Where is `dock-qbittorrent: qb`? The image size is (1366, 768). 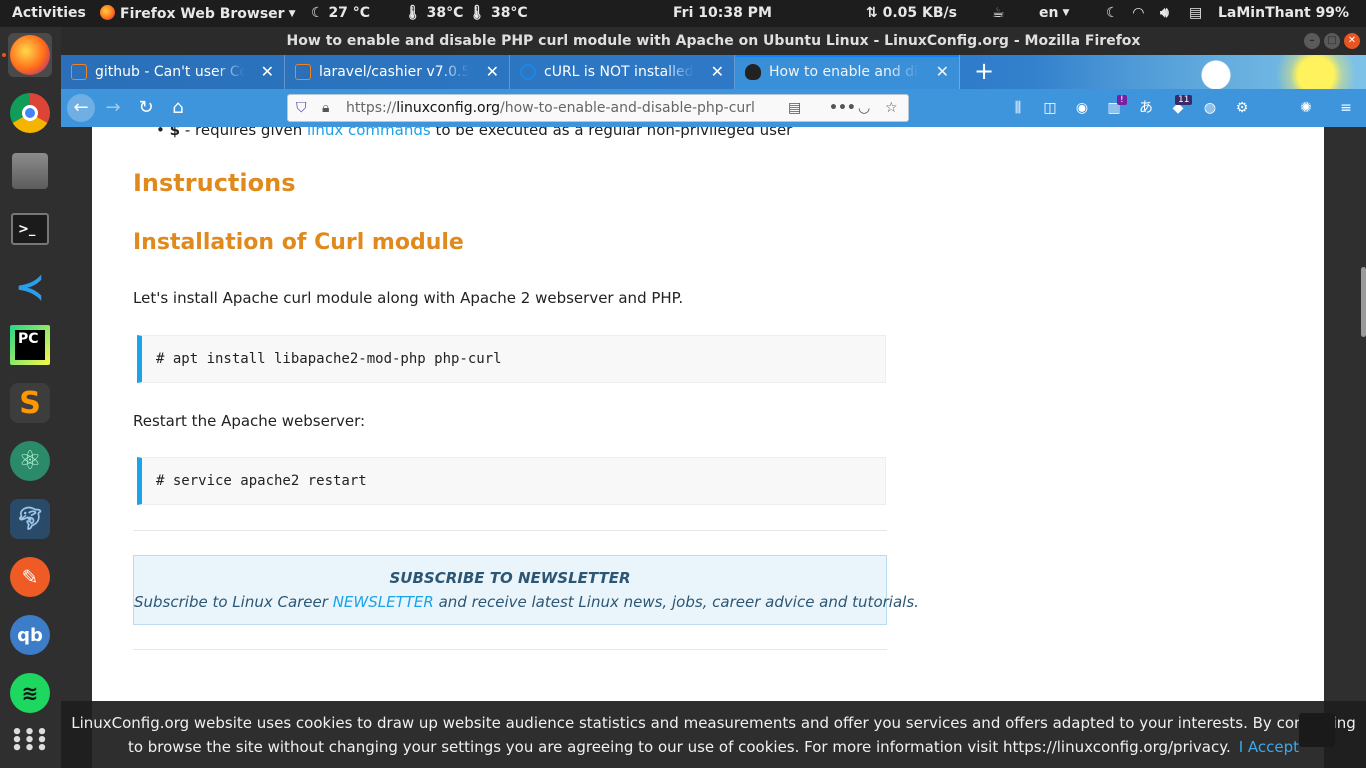 dock-qbittorrent: qb is located at coordinates (30, 635).